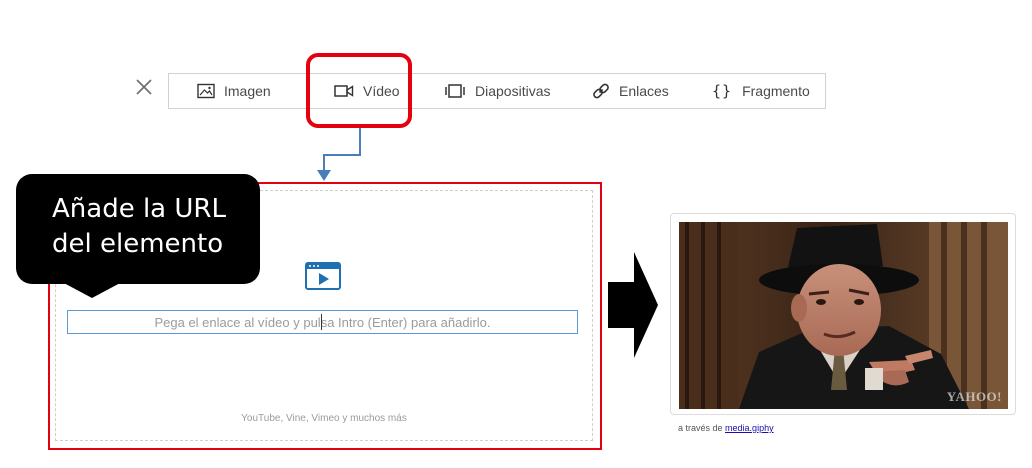 The width and height of the screenshot is (1032, 468). I want to click on code-braces-icon: {}, so click(722, 91).